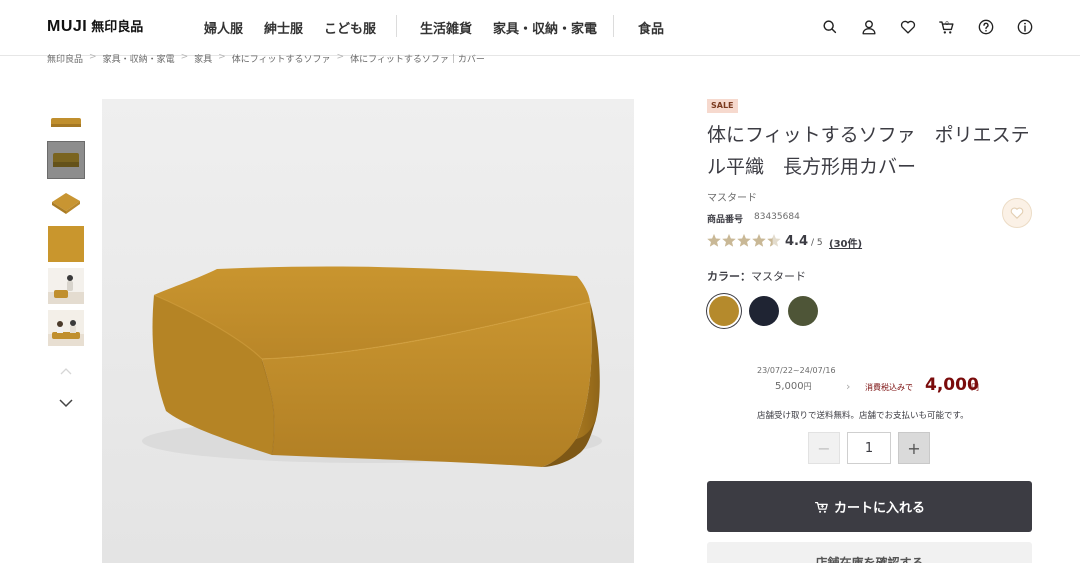 This screenshot has height=563, width=1080. I want to click on cart-icon: 0, so click(947, 27).